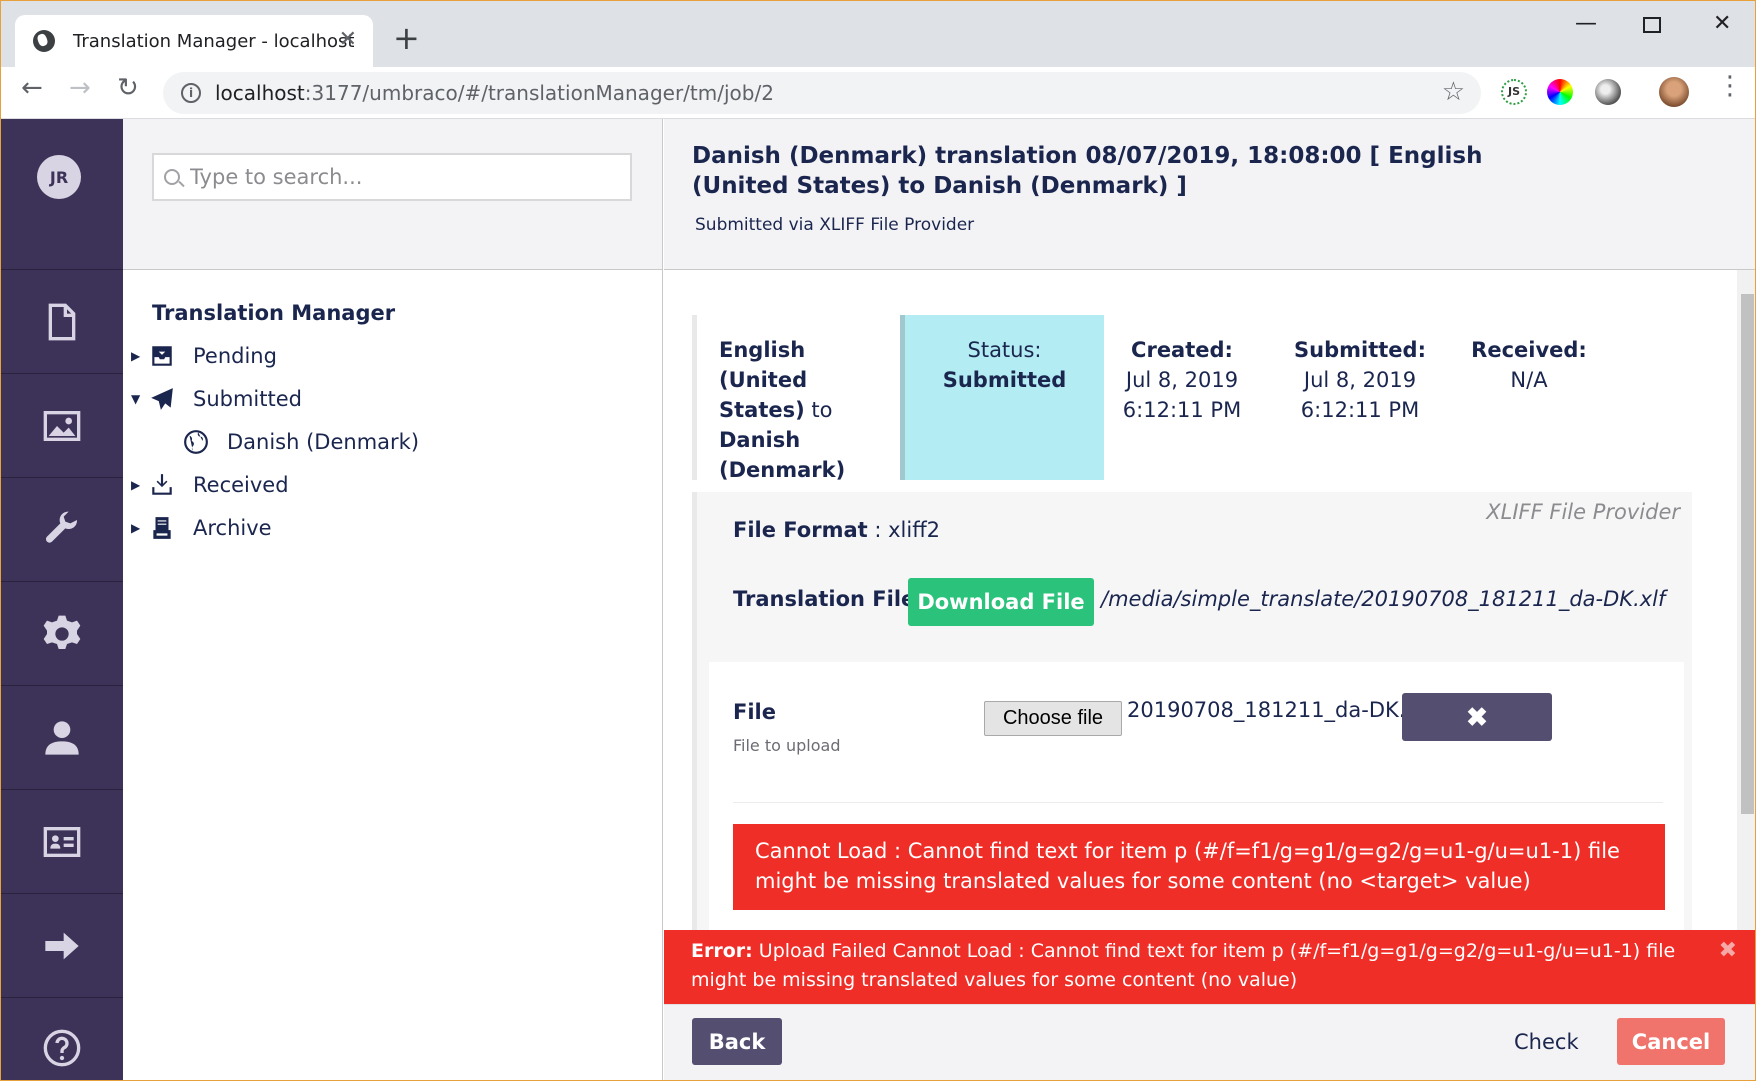 The image size is (1756, 1081). Describe the element at coordinates (1209, 1042) in the screenshot. I see `editor-footer: Back Check Cancel` at that location.